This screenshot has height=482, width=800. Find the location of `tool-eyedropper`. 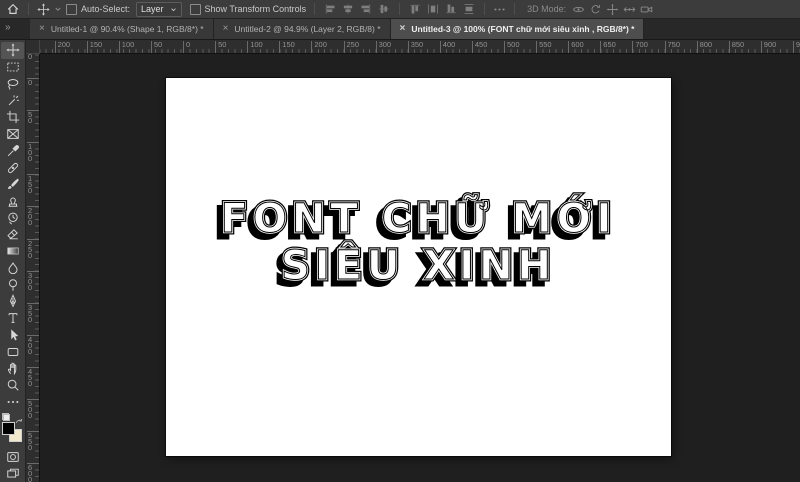

tool-eyedropper is located at coordinates (12, 150).